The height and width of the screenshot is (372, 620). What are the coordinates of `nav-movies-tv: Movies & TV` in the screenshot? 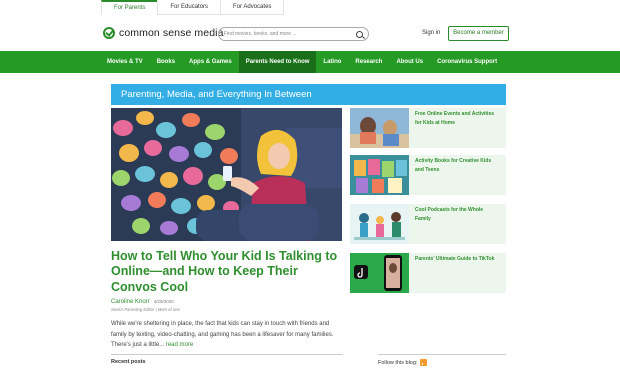 It's located at (125, 62).